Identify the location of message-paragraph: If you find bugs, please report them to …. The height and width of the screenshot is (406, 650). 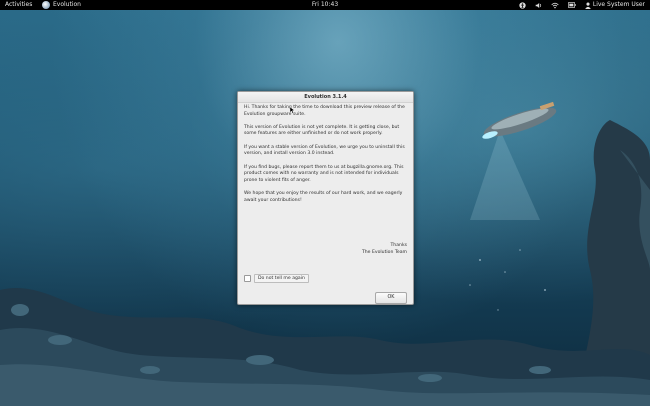
(324, 173).